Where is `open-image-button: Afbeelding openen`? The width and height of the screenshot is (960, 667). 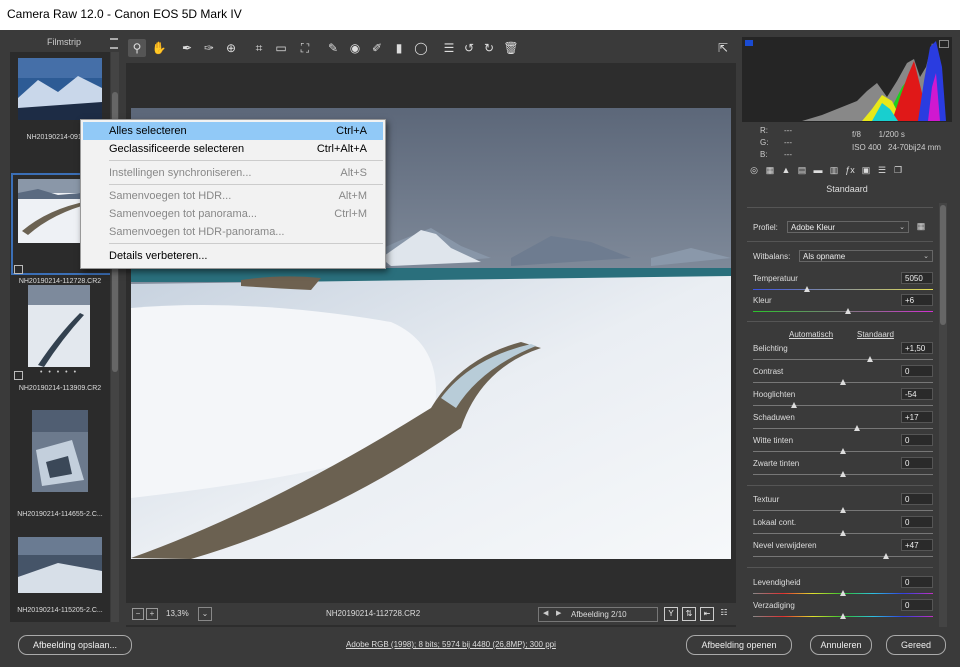
open-image-button: Afbeelding openen is located at coordinates (739, 645).